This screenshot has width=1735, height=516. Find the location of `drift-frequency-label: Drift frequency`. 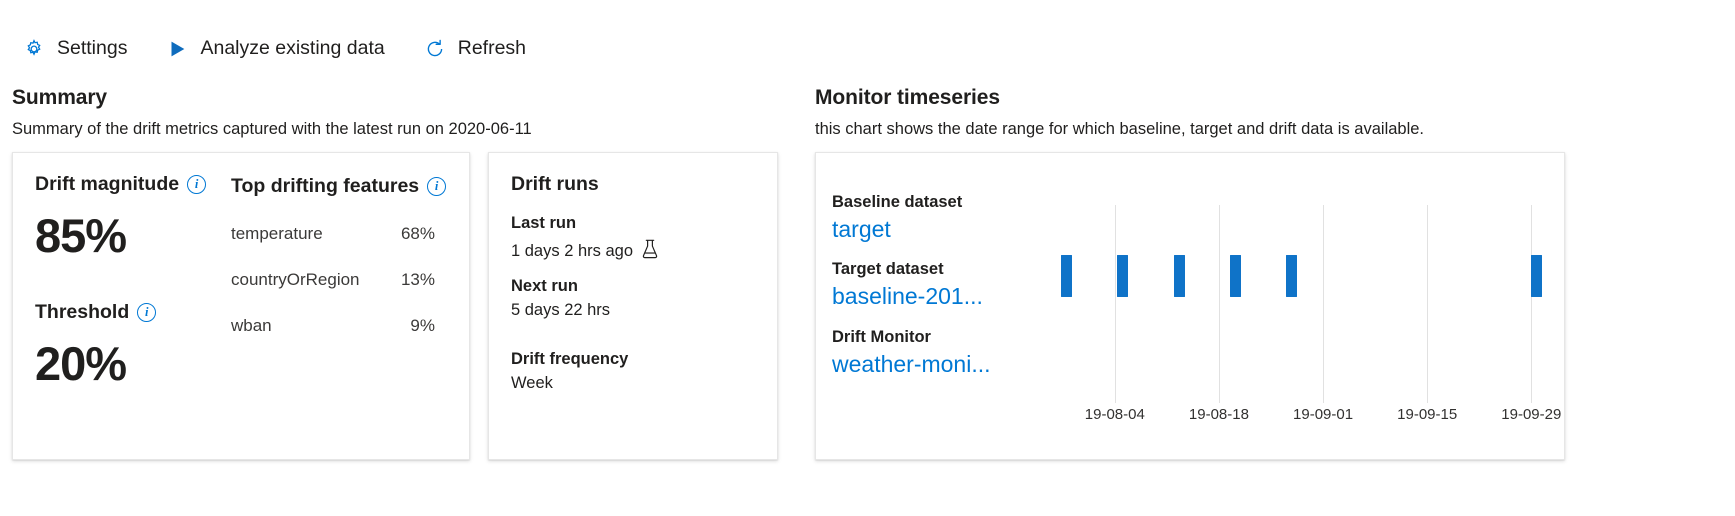

drift-frequency-label: Drift frequency is located at coordinates (570, 359).